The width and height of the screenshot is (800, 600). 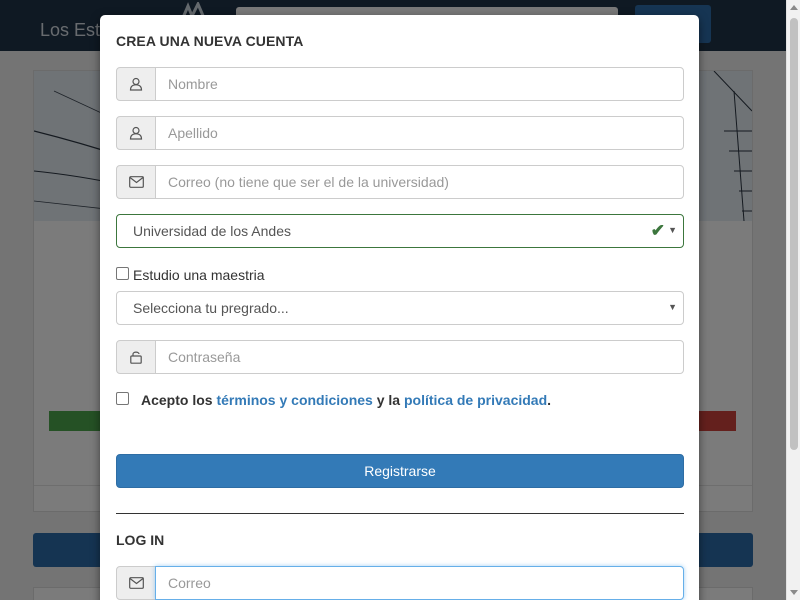 What do you see at coordinates (294, 400) in the screenshot?
I see `terms-link: términos y condiciones` at bounding box center [294, 400].